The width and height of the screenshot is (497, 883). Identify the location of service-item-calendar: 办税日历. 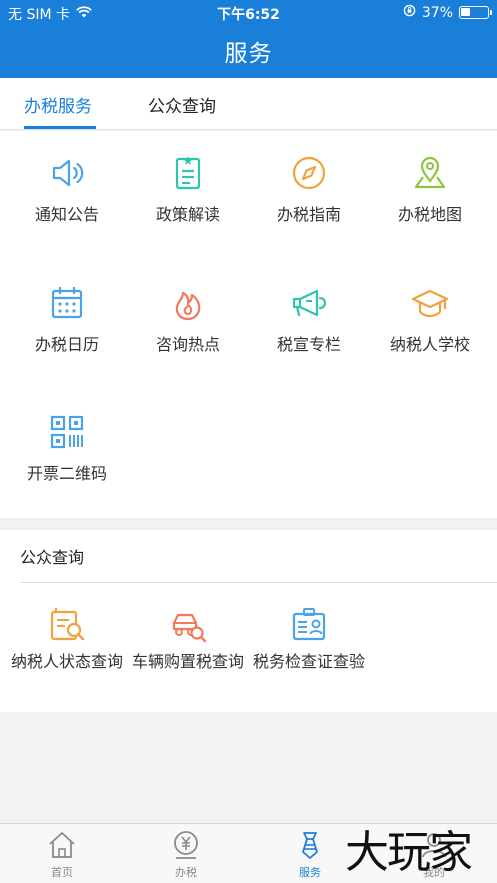
(67, 319).